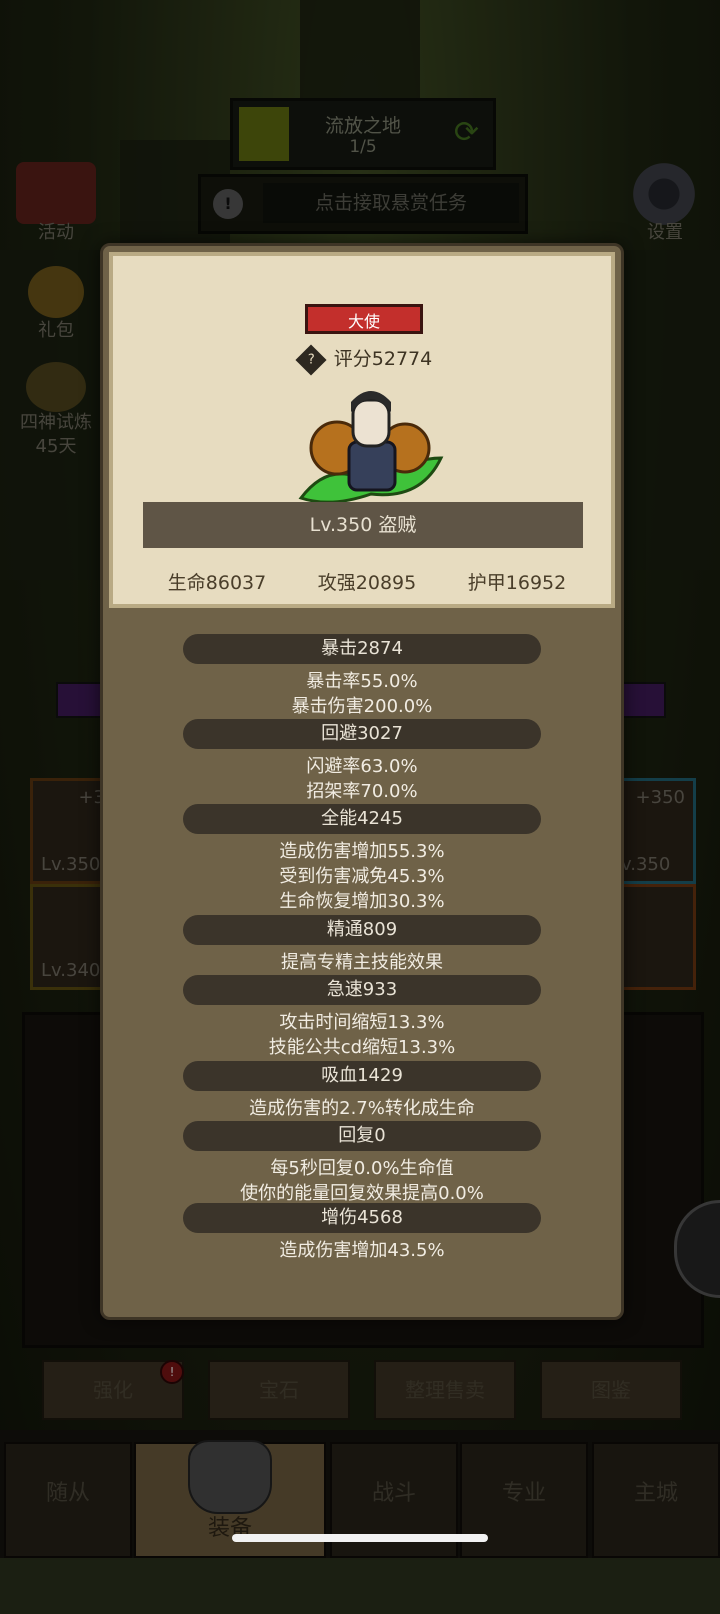 This screenshot has width=720, height=1614. I want to click on parry-rate: 招架率70.0%, so click(362, 791).